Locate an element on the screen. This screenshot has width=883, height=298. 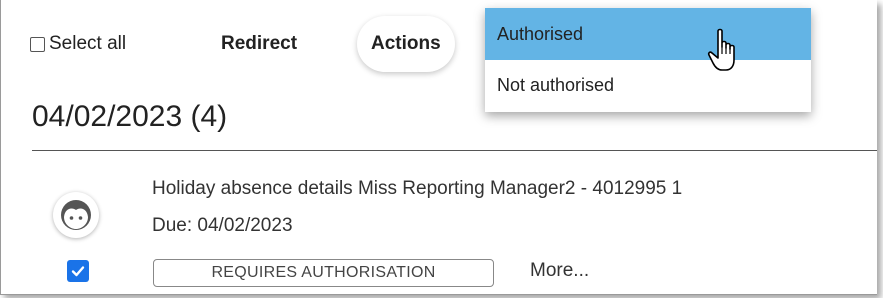
checkmark-icon is located at coordinates (78, 271).